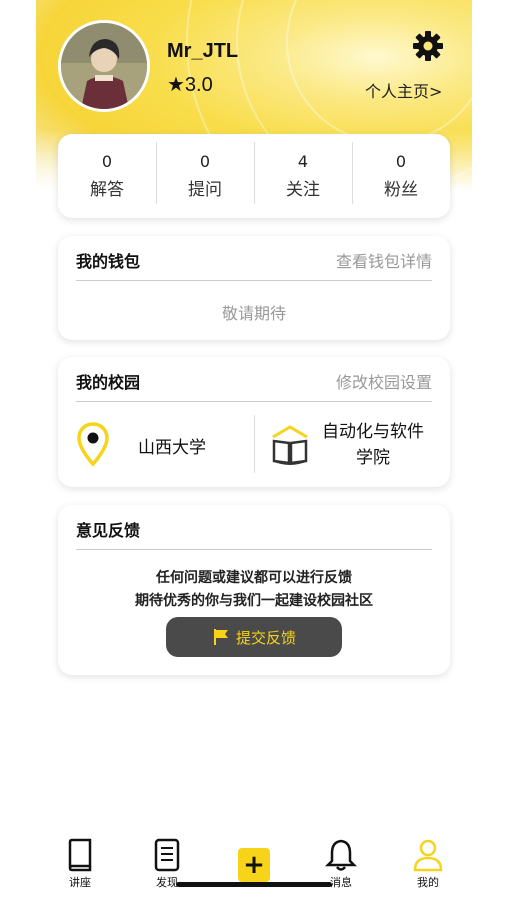 This screenshot has height=900, width=507. Describe the element at coordinates (265, 637) in the screenshot. I see `submit-feedback-label: 提交反馈` at that location.